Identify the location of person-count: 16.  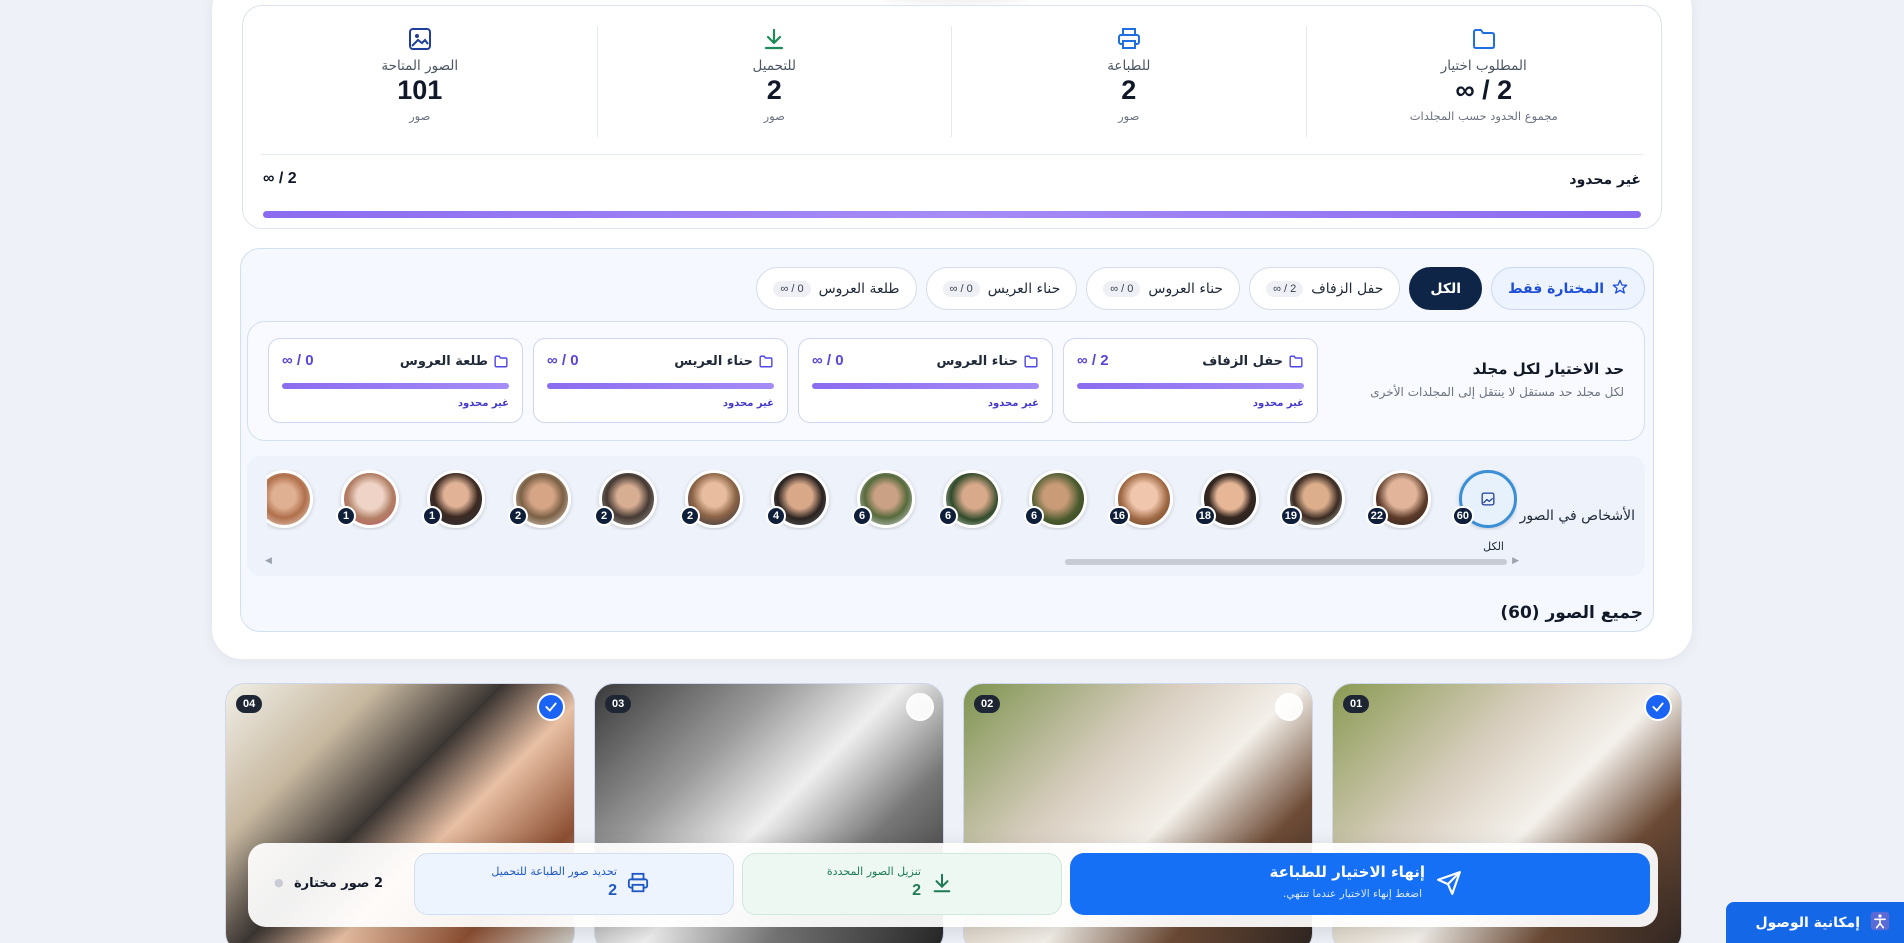
(1118, 516).